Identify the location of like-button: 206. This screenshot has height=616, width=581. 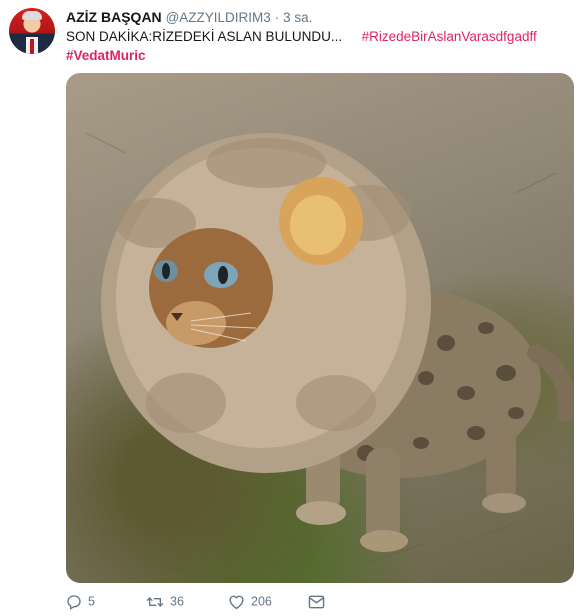
(250, 601).